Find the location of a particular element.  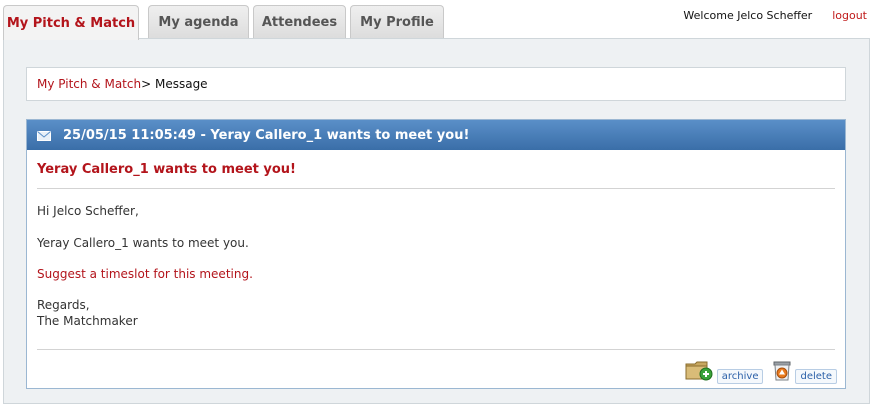

archive-folder-icon is located at coordinates (700, 371).